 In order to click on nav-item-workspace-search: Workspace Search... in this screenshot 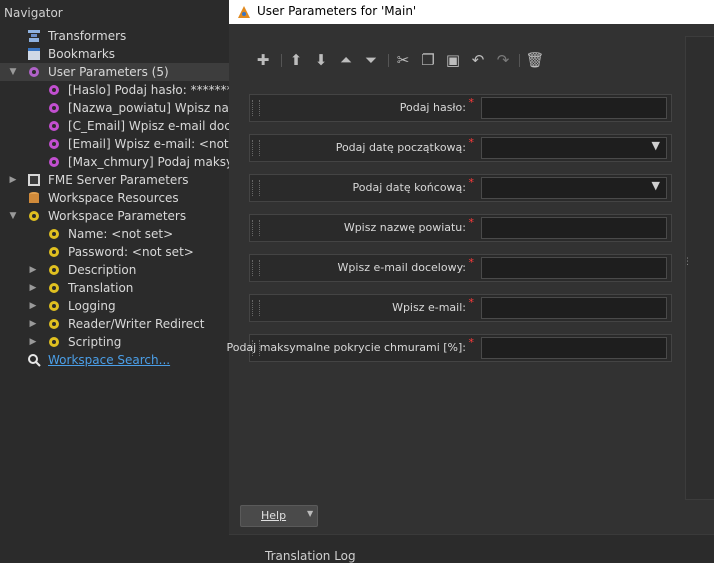, I will do `click(126, 360)`.